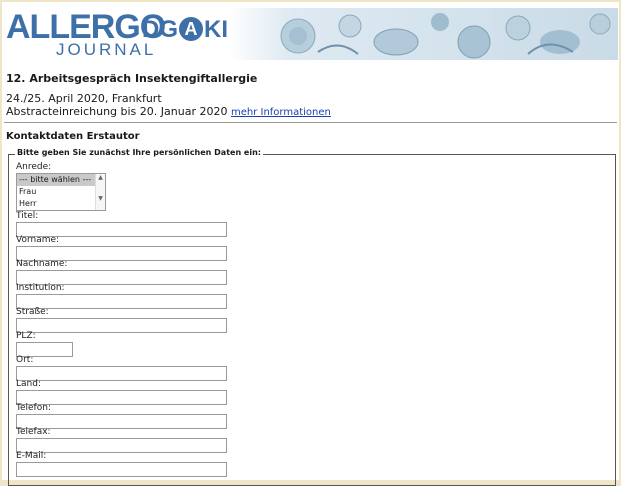 The image size is (621, 486). I want to click on first-name-field: Vorname:, so click(121, 248).